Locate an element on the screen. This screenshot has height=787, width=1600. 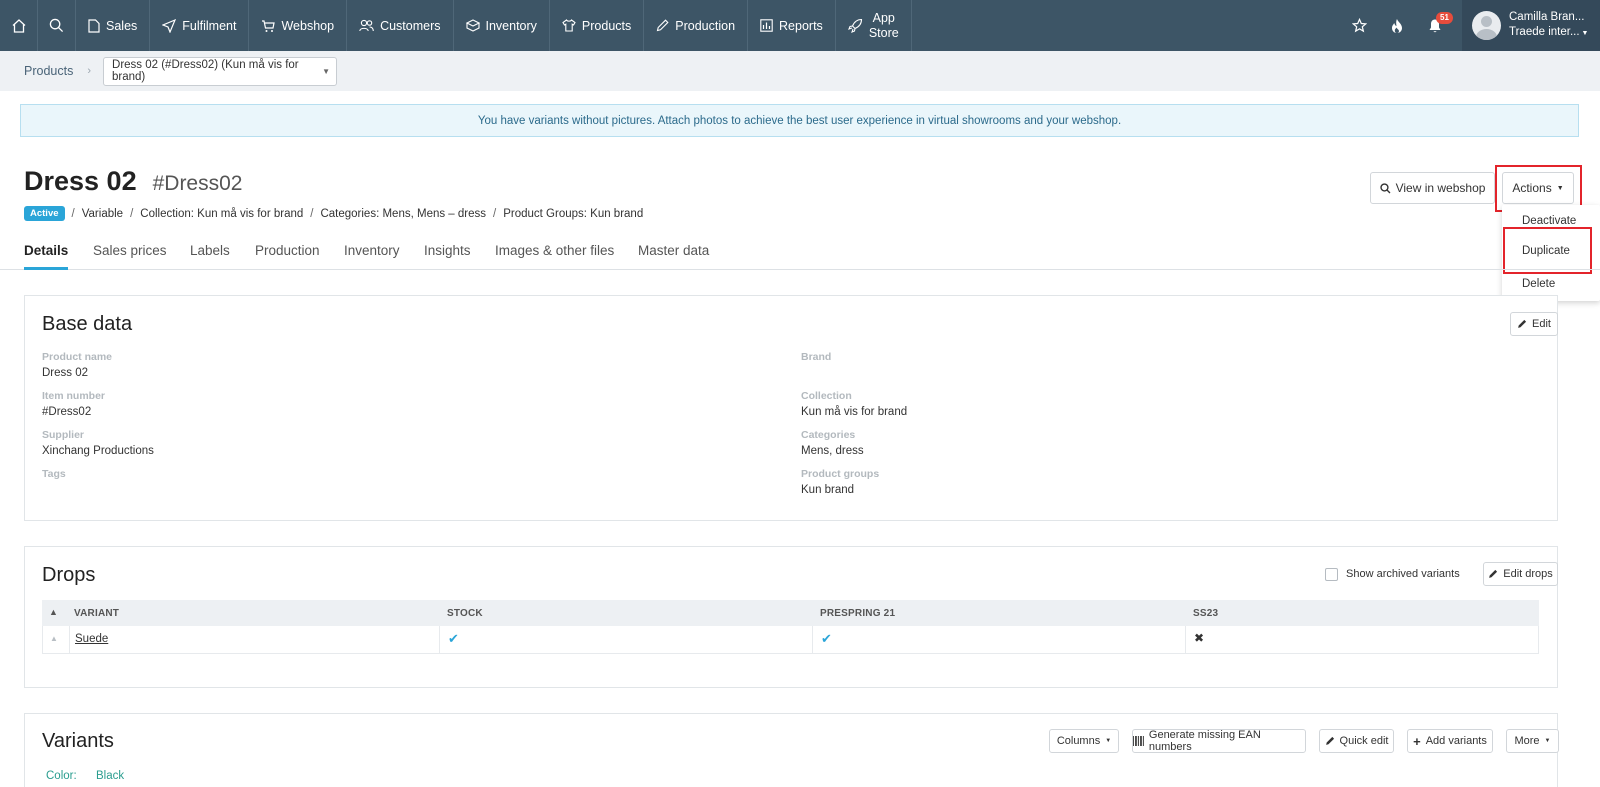
actions-button: Actions ▼ is located at coordinates (1538, 188).